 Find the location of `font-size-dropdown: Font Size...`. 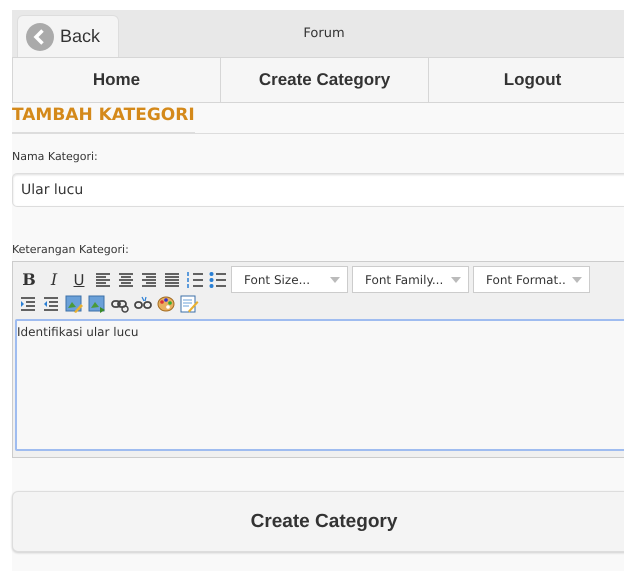

font-size-dropdown: Font Size... is located at coordinates (289, 279).